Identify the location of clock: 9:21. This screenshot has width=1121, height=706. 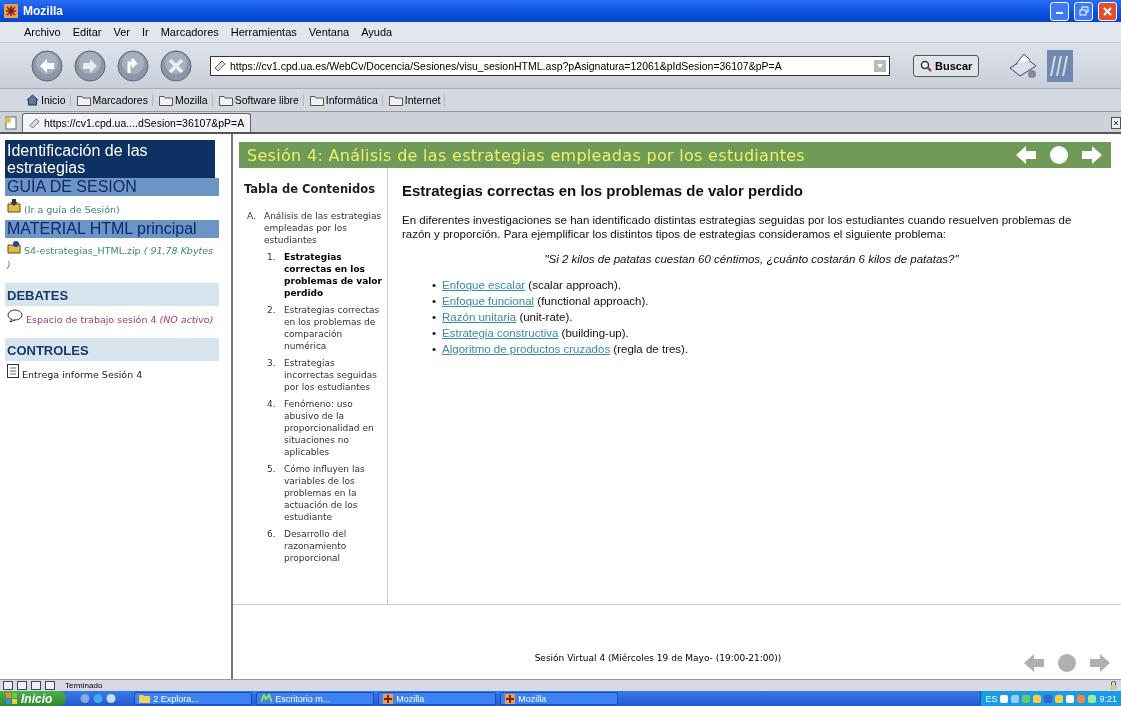
(1108, 698).